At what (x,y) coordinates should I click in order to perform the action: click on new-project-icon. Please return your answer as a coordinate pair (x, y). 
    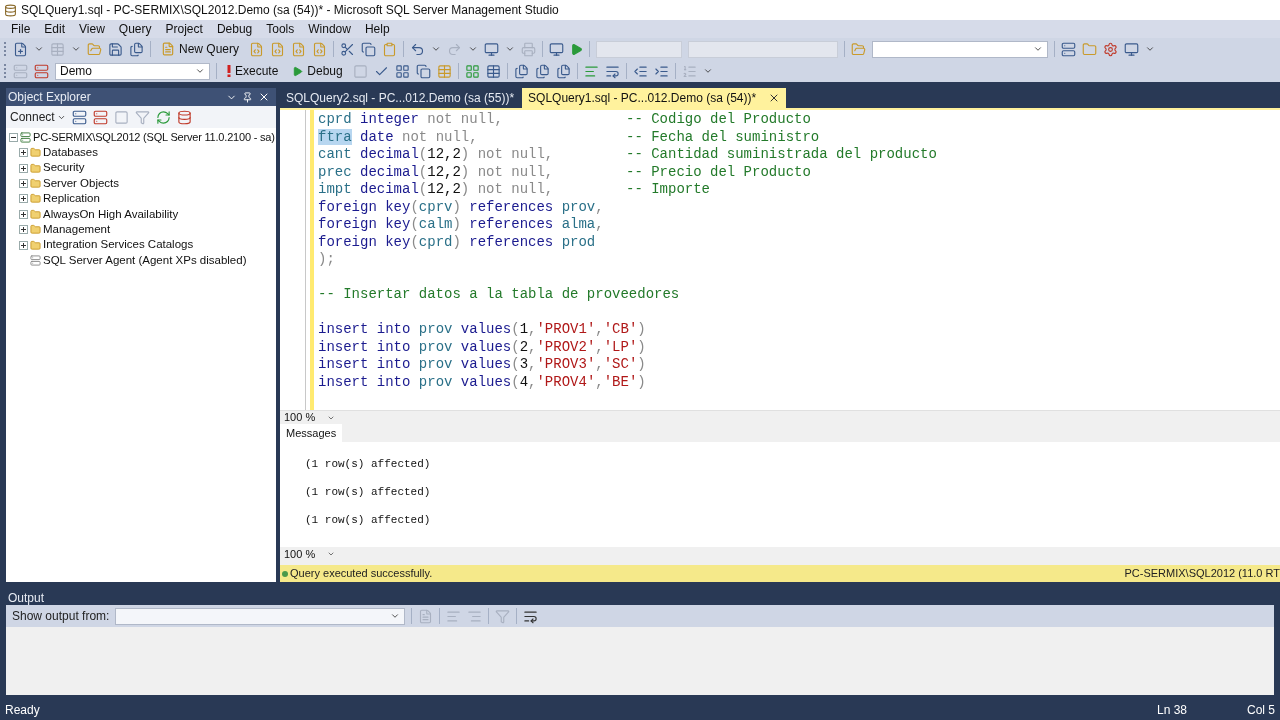
    Looking at the image, I should click on (20, 49).